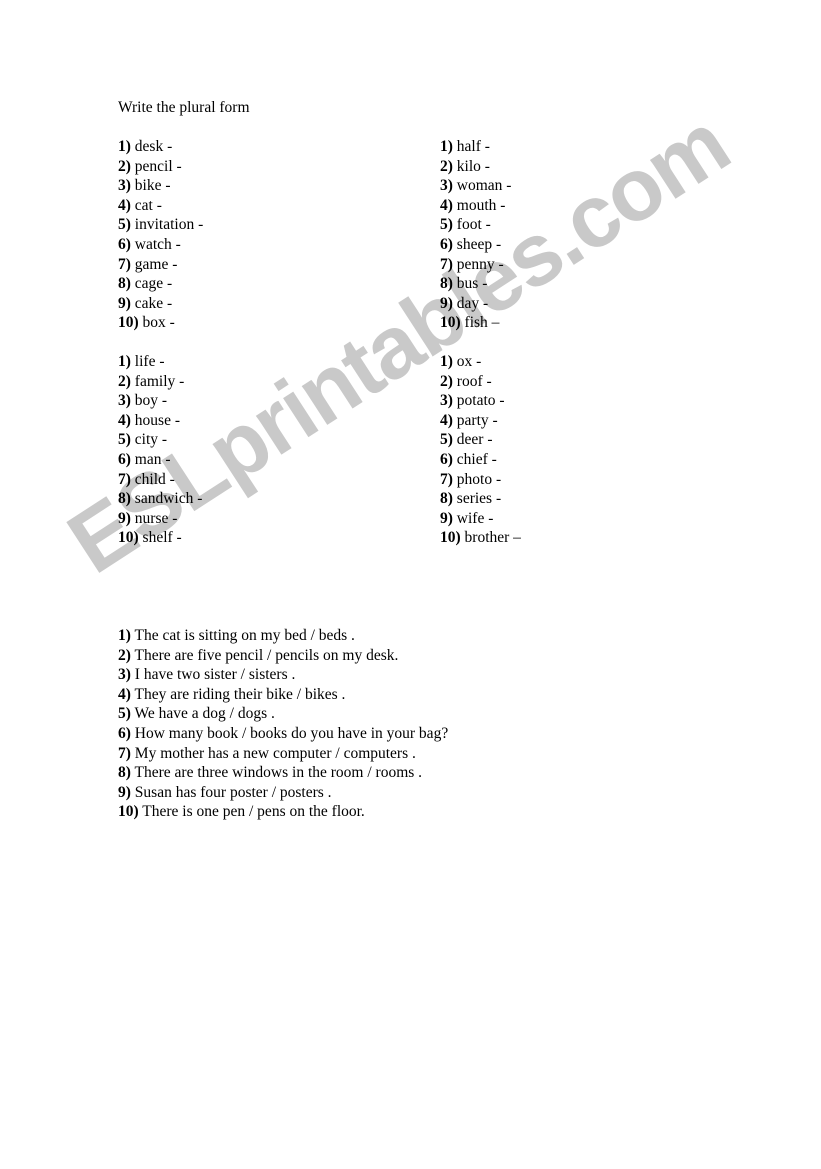 Image resolution: width=821 pixels, height=1169 pixels. Describe the element at coordinates (128, 323) in the screenshot. I see `exercise-1-left-number: 10)` at that location.